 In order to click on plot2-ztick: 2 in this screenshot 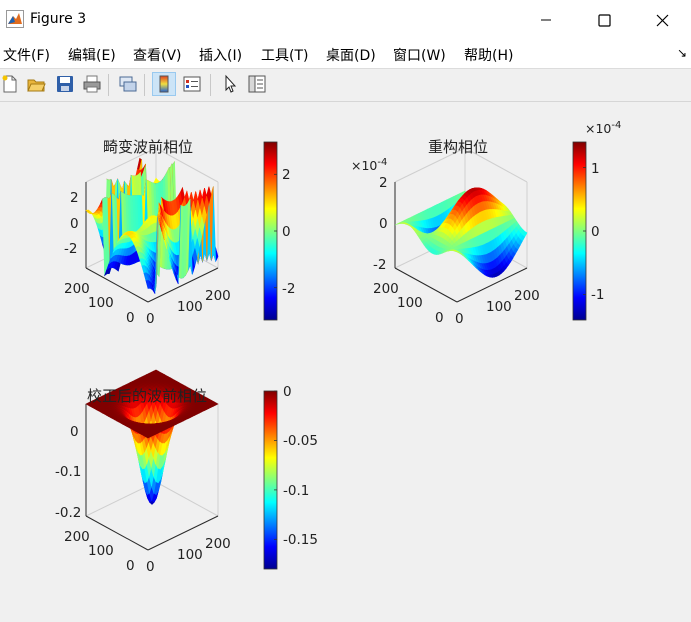, I will do `click(383, 183)`.